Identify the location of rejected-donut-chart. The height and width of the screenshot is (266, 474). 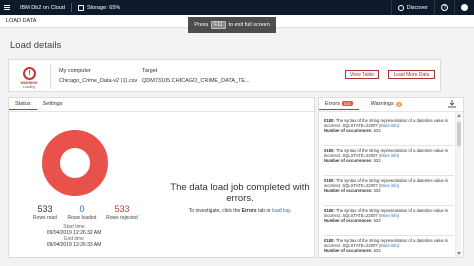
(75, 163).